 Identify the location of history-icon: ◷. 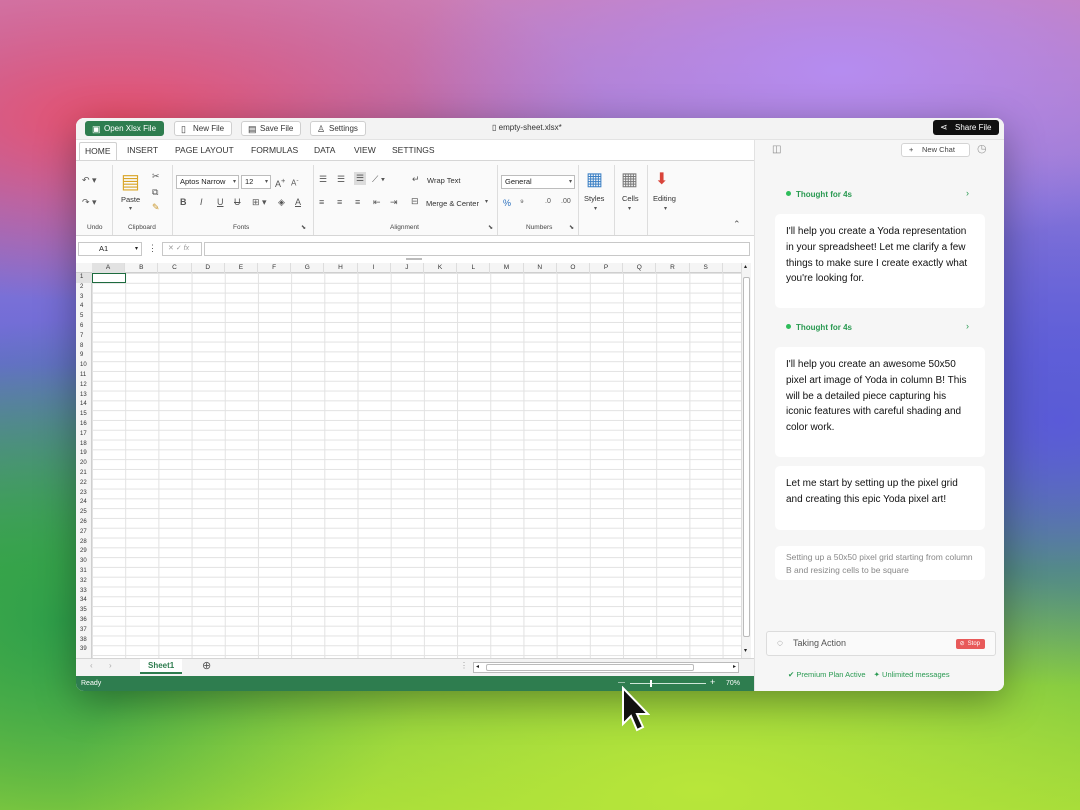
(982, 148).